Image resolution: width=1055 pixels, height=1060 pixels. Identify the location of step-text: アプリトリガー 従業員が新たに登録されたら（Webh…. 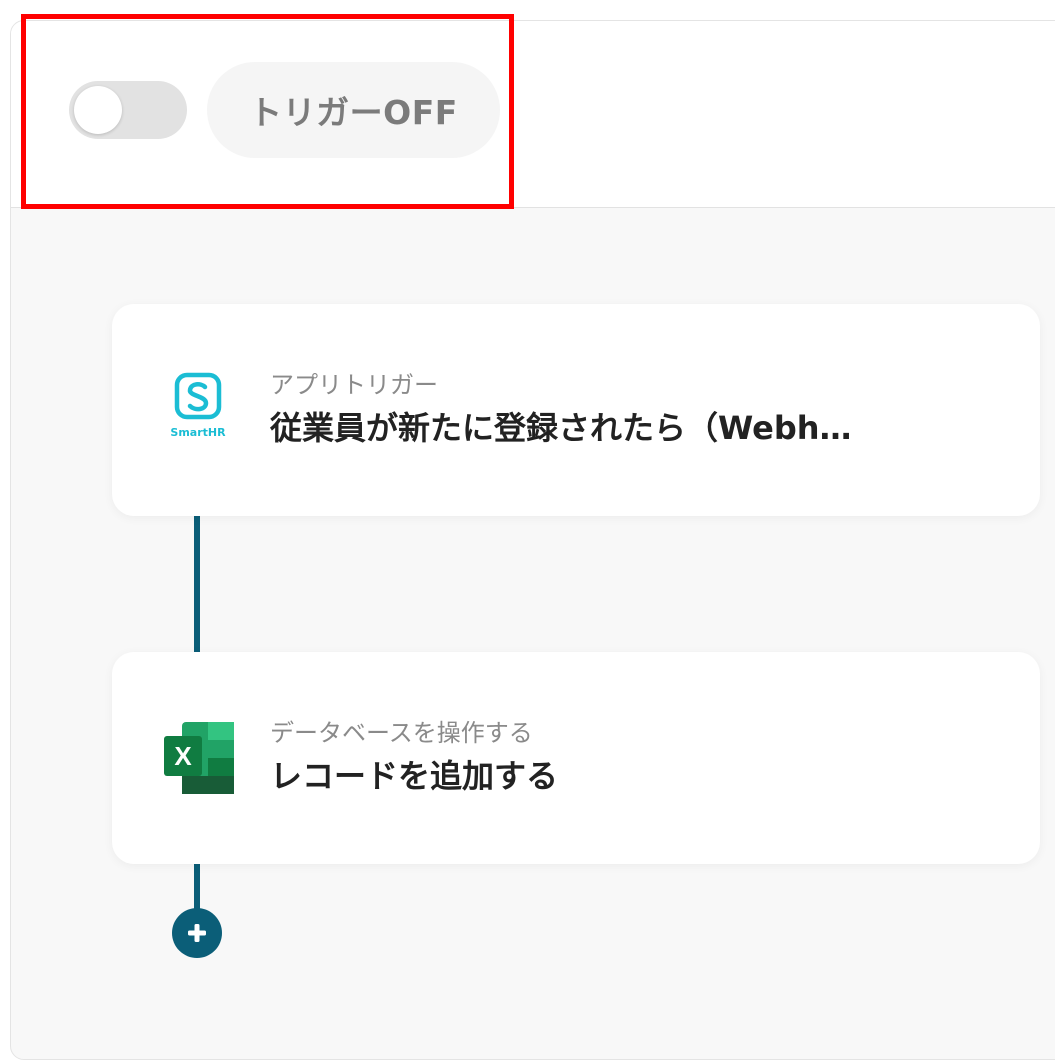
(645, 410).